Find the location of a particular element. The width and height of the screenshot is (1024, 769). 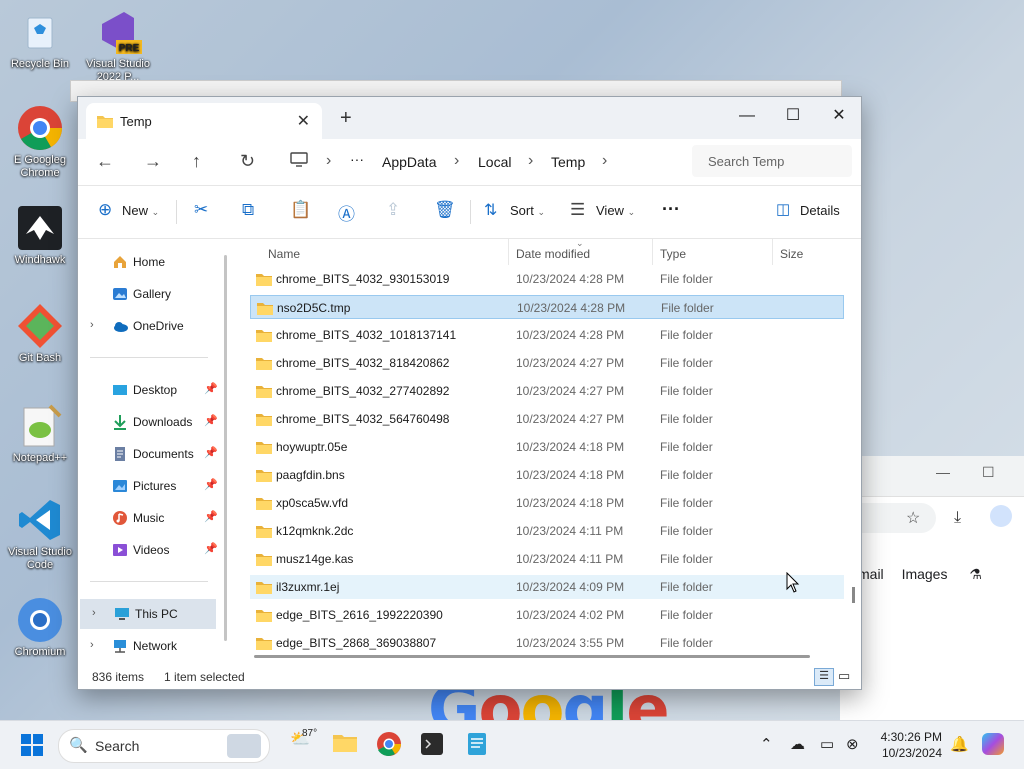

sidebar-item-gallery: Gallery is located at coordinates (148, 294).